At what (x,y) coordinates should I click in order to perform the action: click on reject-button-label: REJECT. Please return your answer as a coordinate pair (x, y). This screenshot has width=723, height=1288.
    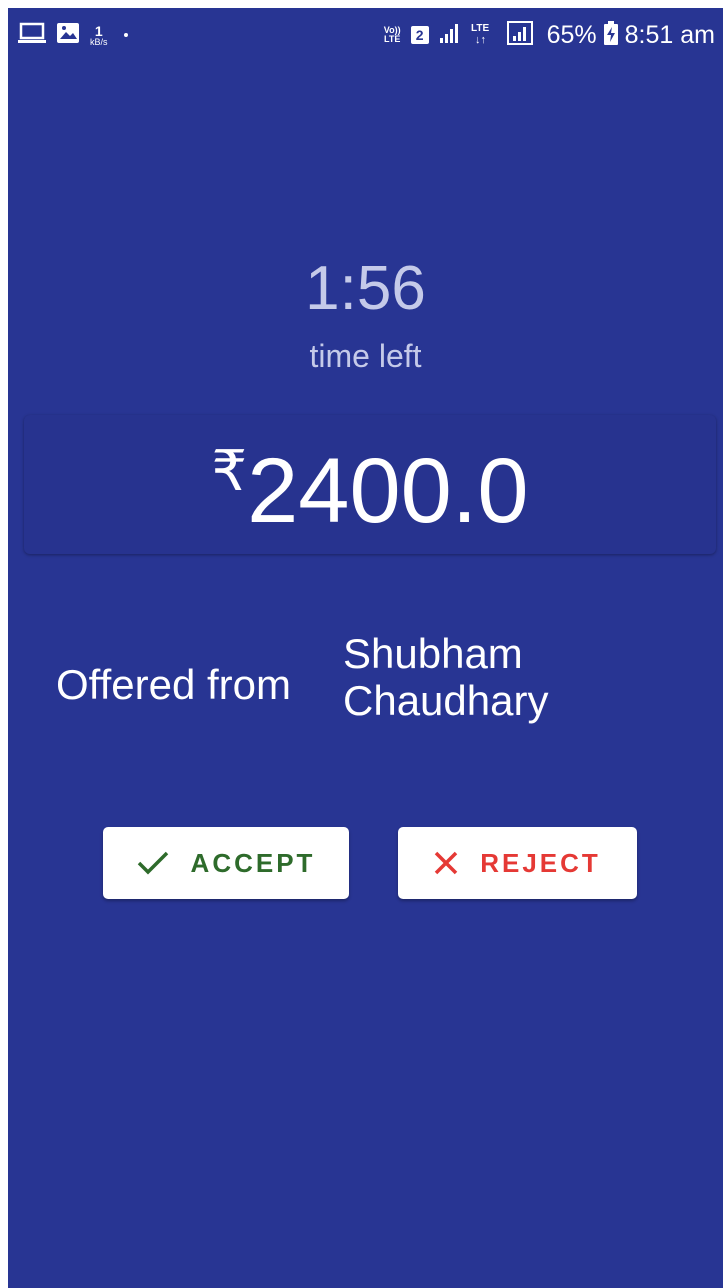
    Looking at the image, I should click on (540, 862).